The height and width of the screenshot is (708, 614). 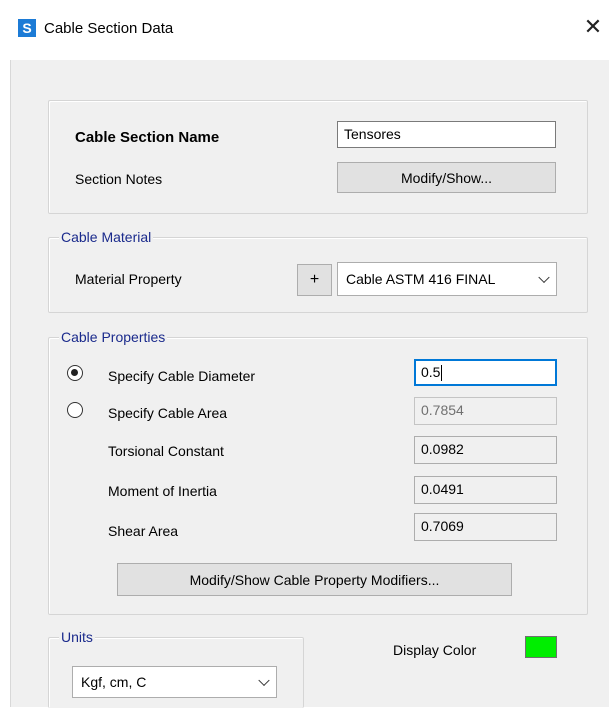 I want to click on shear-area-value: 0.7069, so click(x=485, y=527).